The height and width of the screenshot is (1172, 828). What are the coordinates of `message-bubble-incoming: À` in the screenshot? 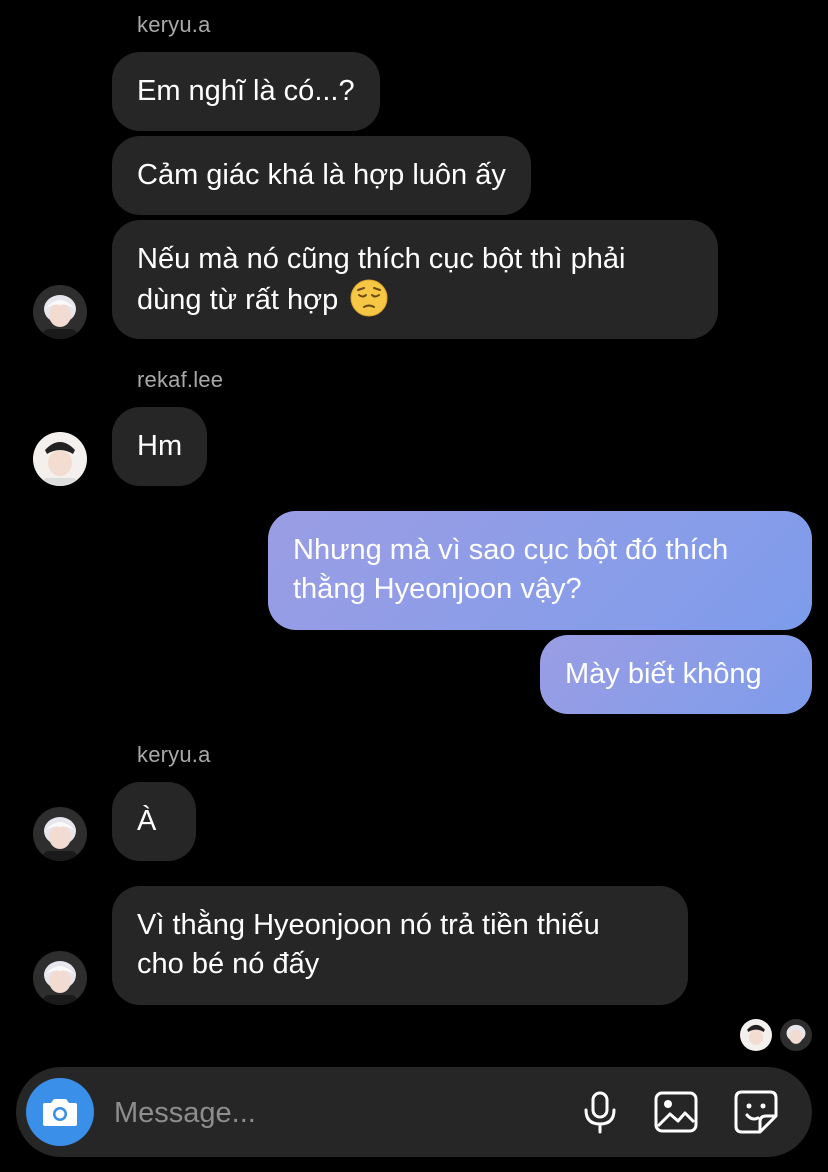 It's located at (154, 821).